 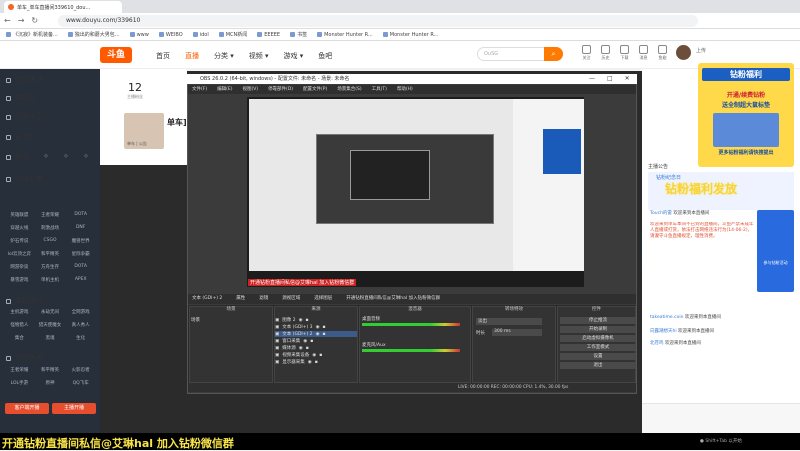 What do you see at coordinates (379, 89) in the screenshot?
I see `obs-menu-item: 工具(T)` at bounding box center [379, 89].